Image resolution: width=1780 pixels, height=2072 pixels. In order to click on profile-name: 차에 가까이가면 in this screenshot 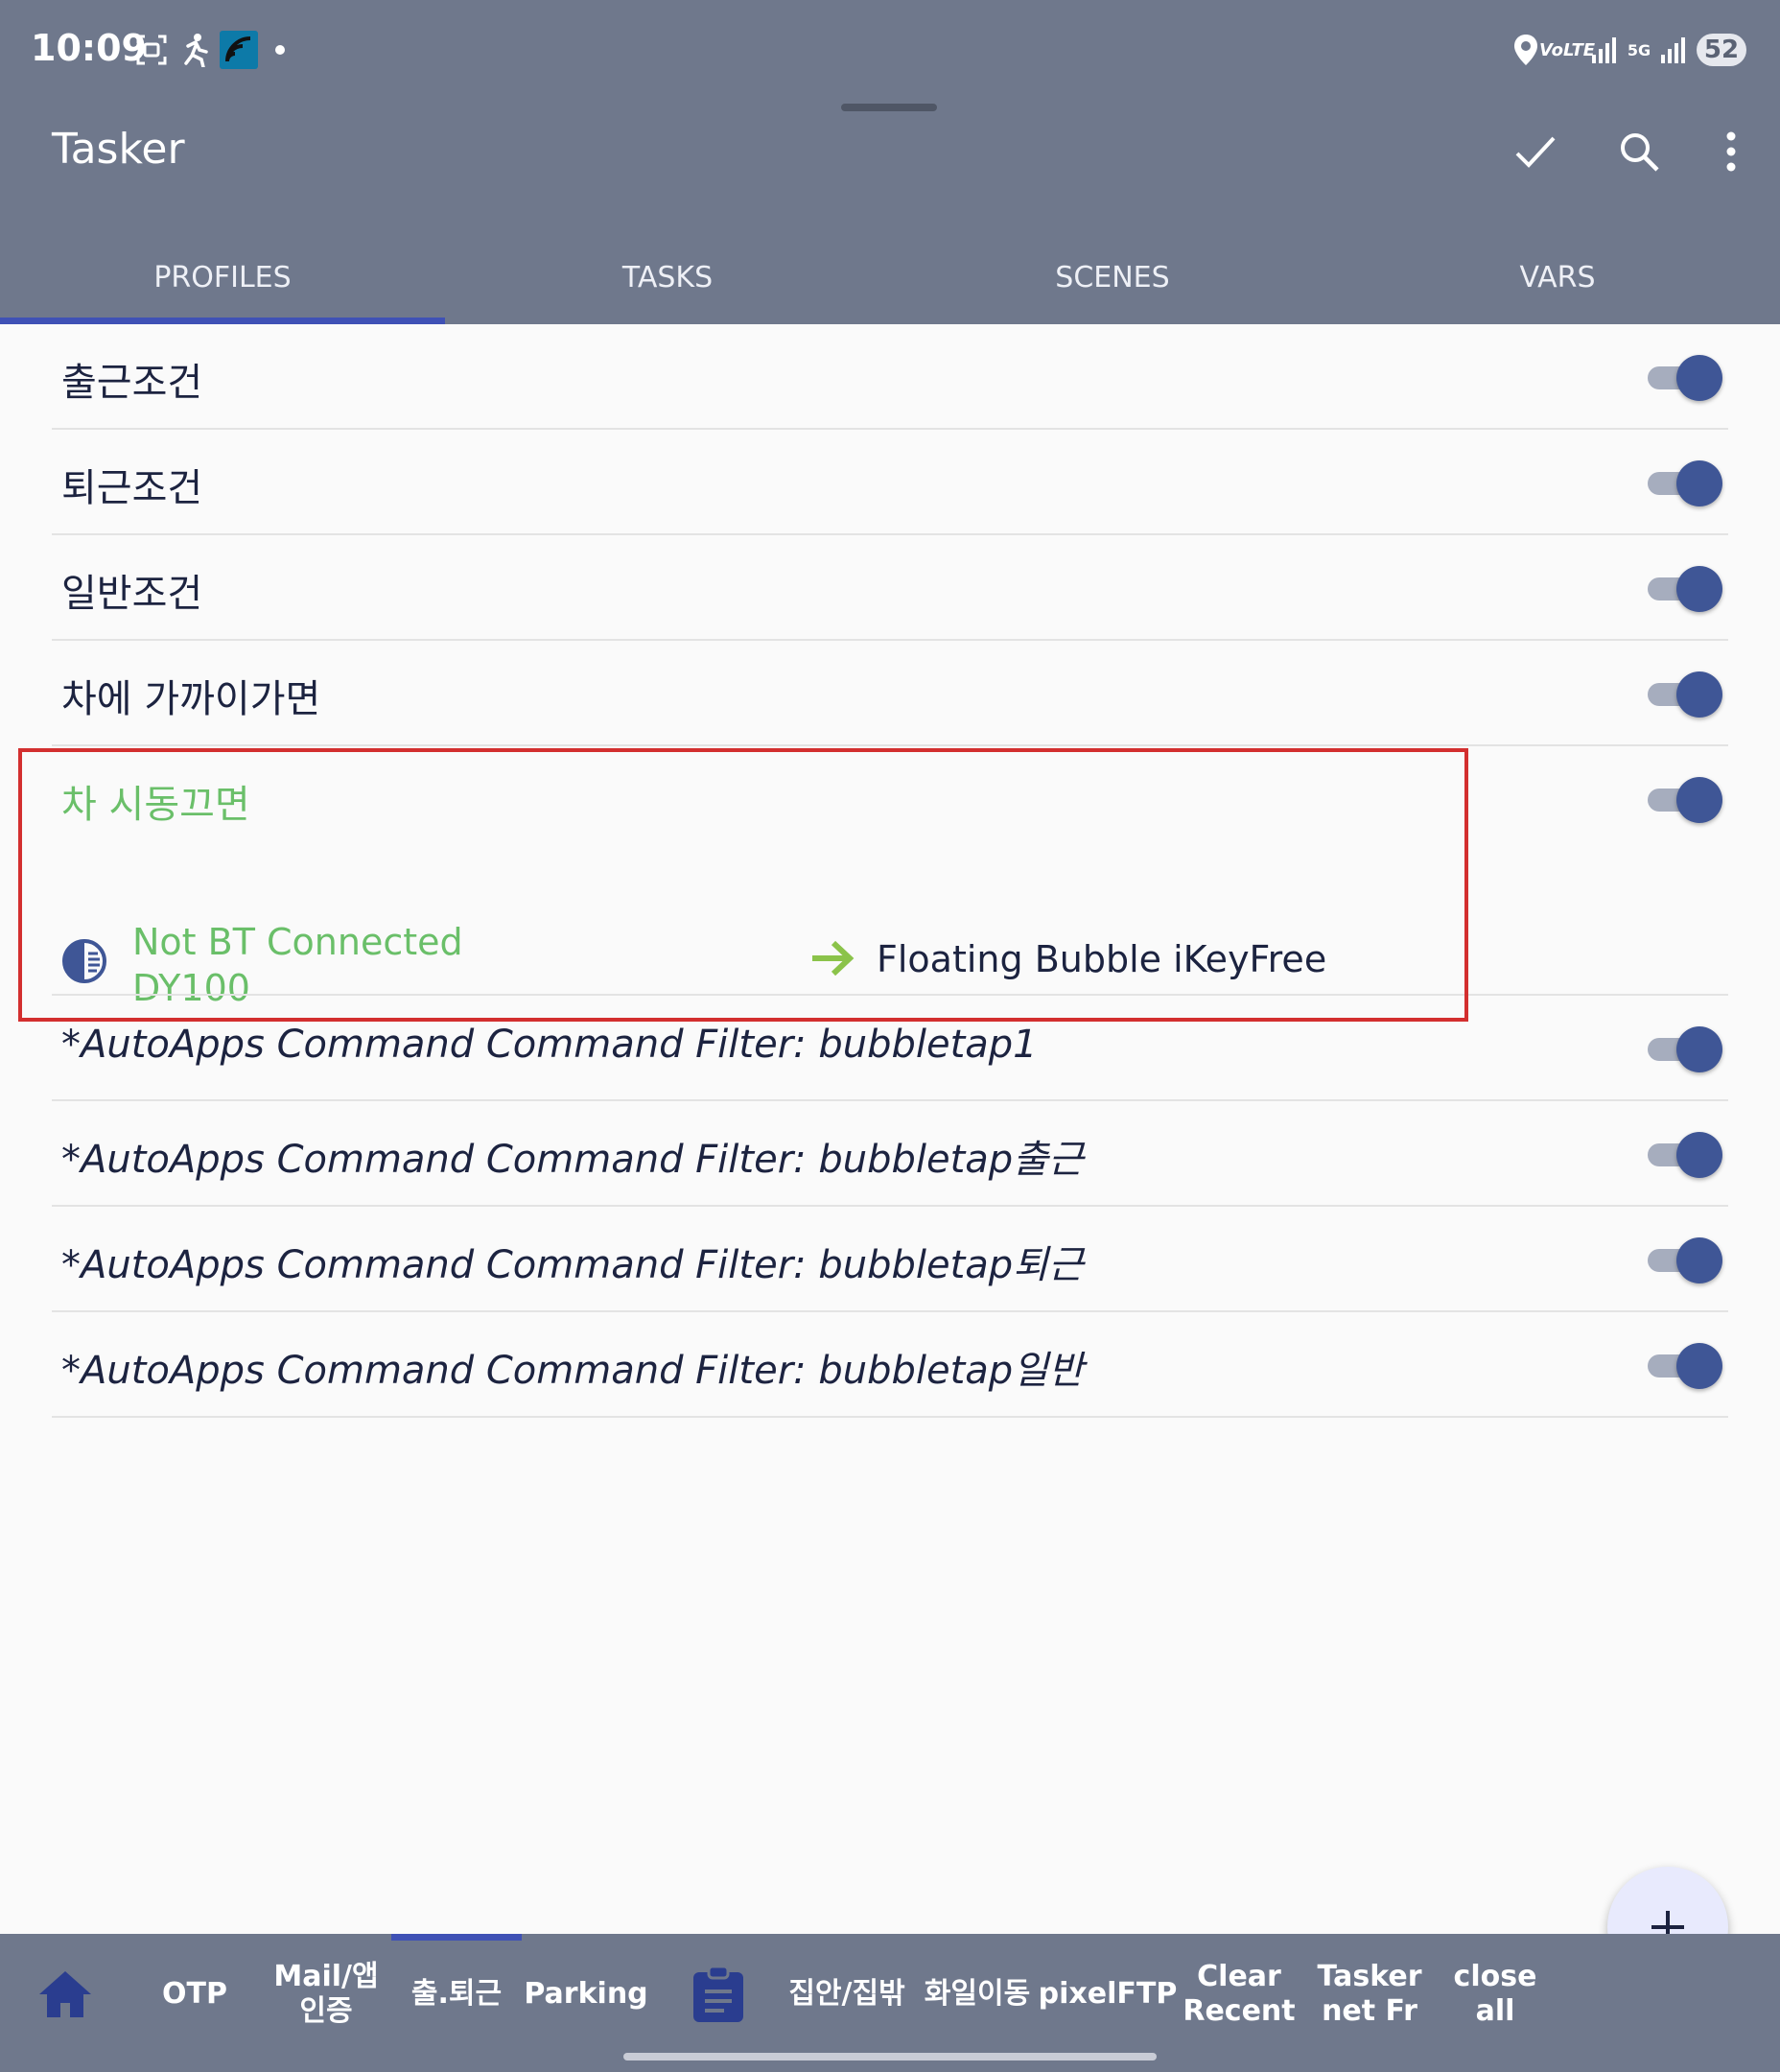, I will do `click(191, 699)`.